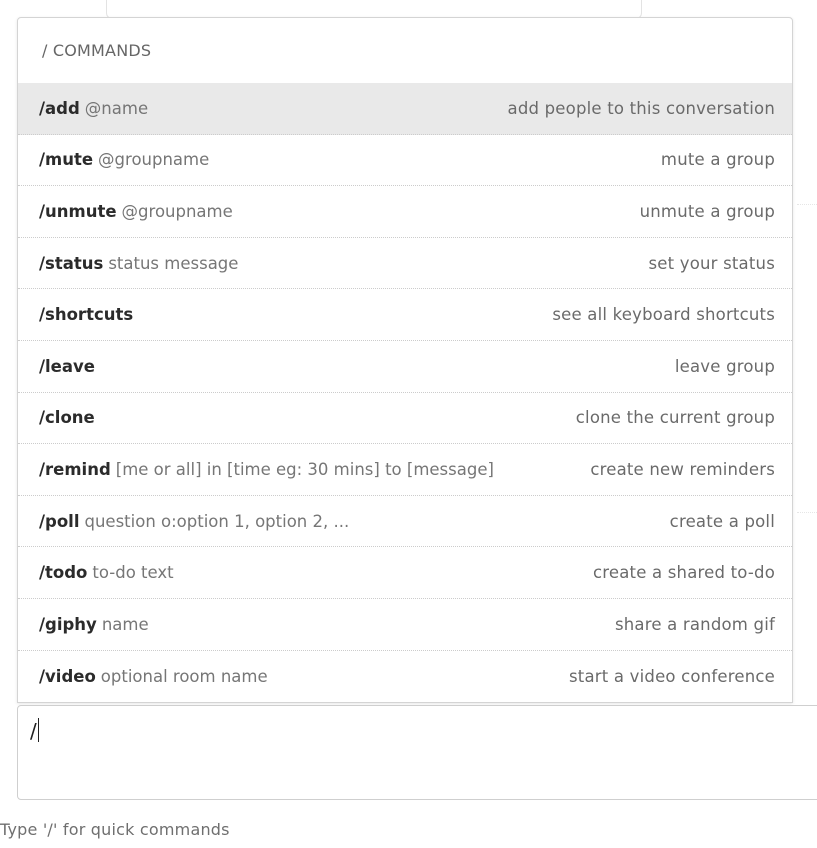 The width and height of the screenshot is (817, 848). What do you see at coordinates (405, 367) in the screenshot?
I see `command-row-leave: /leave leave group` at bounding box center [405, 367].